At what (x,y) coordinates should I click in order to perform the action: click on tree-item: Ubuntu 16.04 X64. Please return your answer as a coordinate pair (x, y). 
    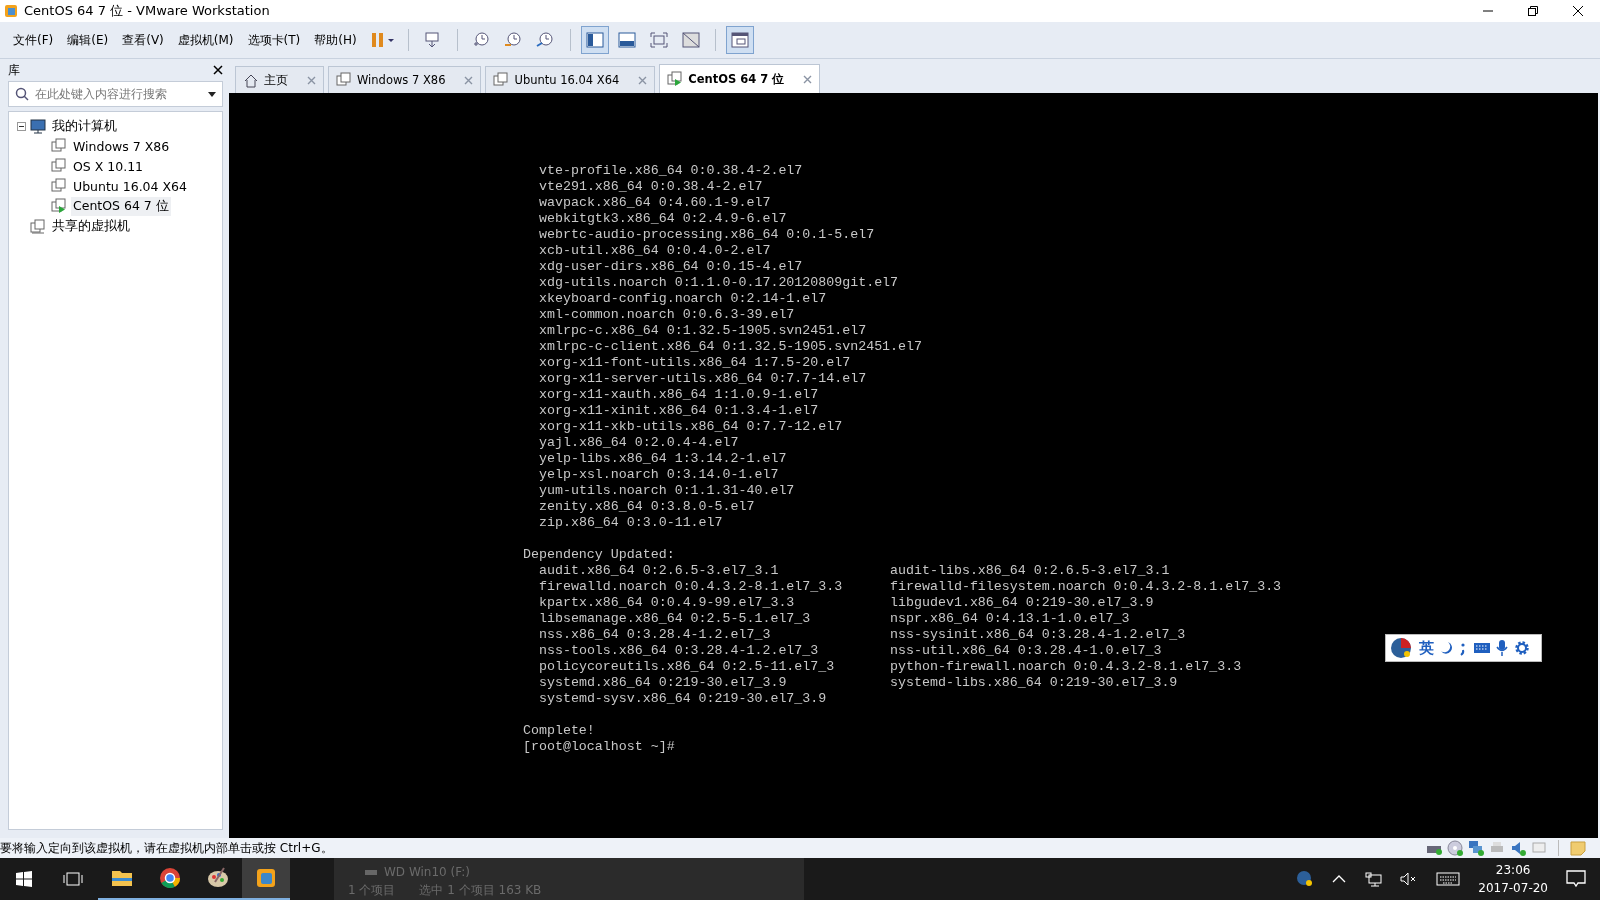
    Looking at the image, I should click on (130, 186).